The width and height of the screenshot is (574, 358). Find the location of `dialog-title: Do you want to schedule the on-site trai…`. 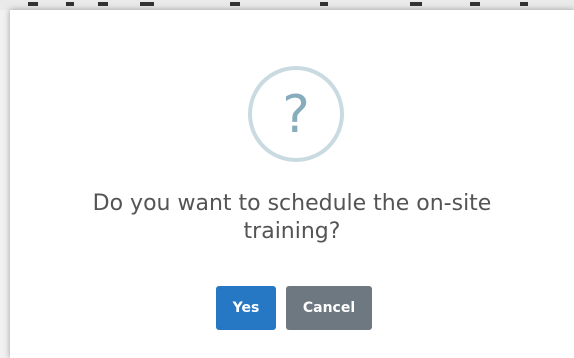

dialog-title: Do you want to schedule the on-site trai… is located at coordinates (292, 217).